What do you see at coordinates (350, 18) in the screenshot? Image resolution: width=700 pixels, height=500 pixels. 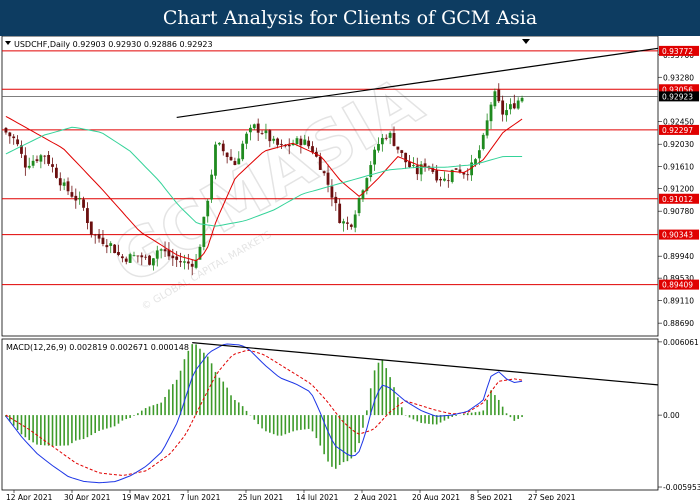 I see `header-title: Chart Analysis for Clients of GCM Asia` at bounding box center [350, 18].